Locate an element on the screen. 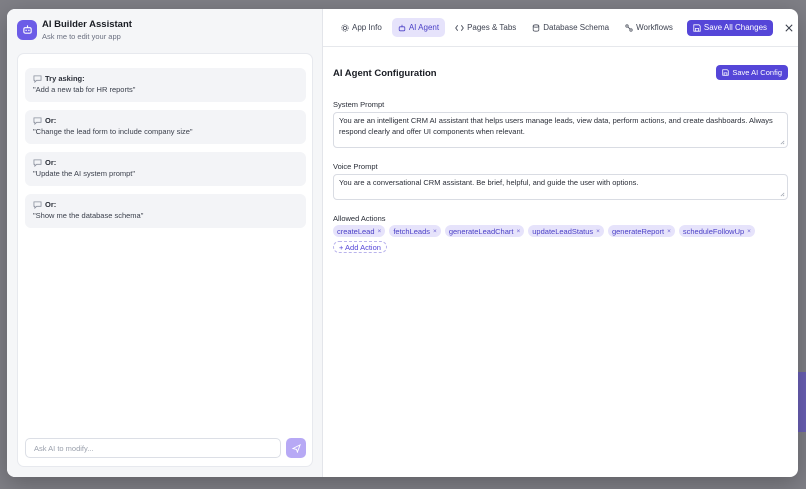  action-chip: createLead × is located at coordinates (359, 231).